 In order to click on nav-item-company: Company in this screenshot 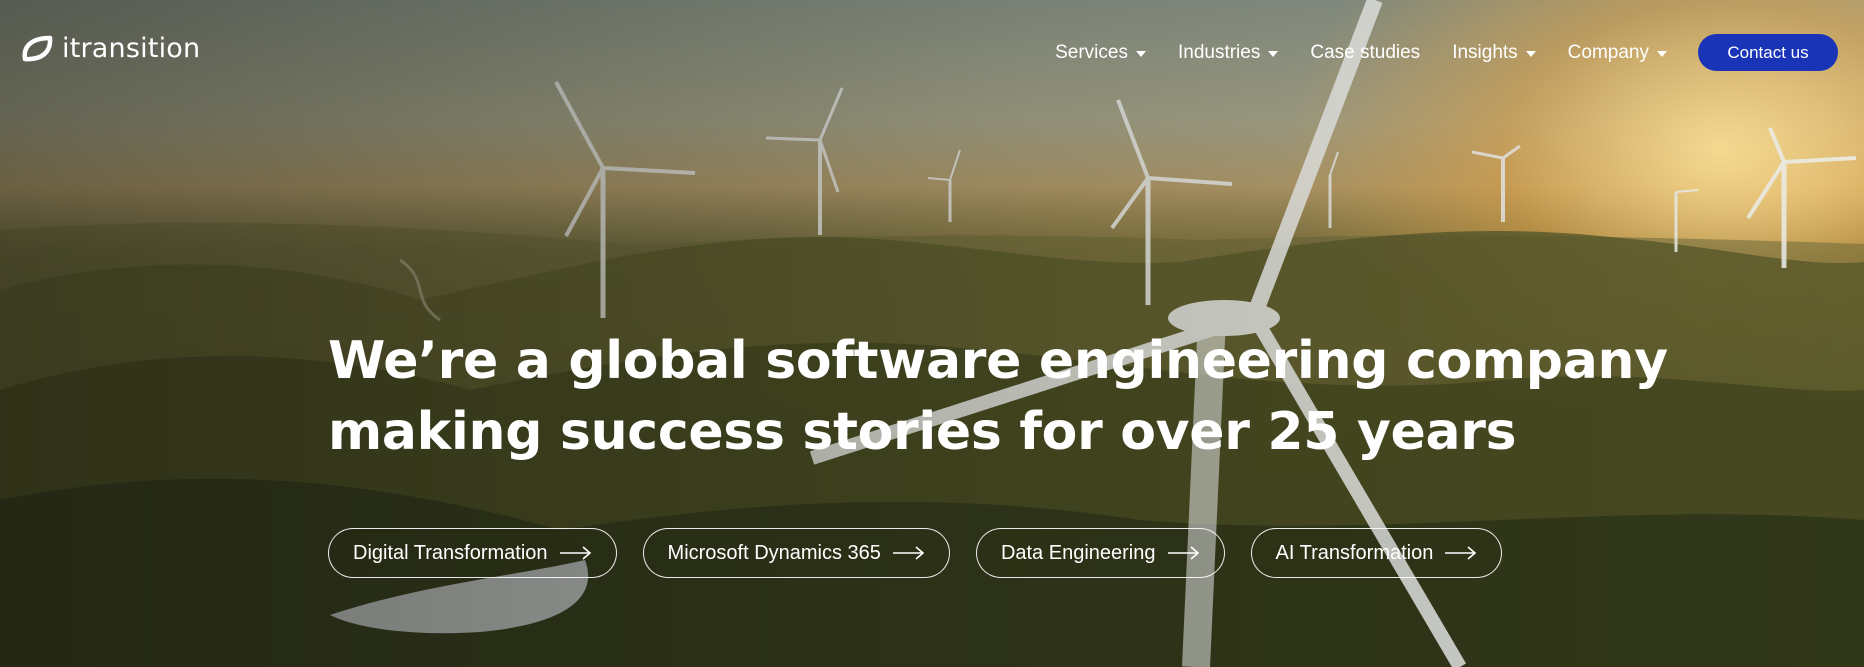, I will do `click(1617, 53)`.